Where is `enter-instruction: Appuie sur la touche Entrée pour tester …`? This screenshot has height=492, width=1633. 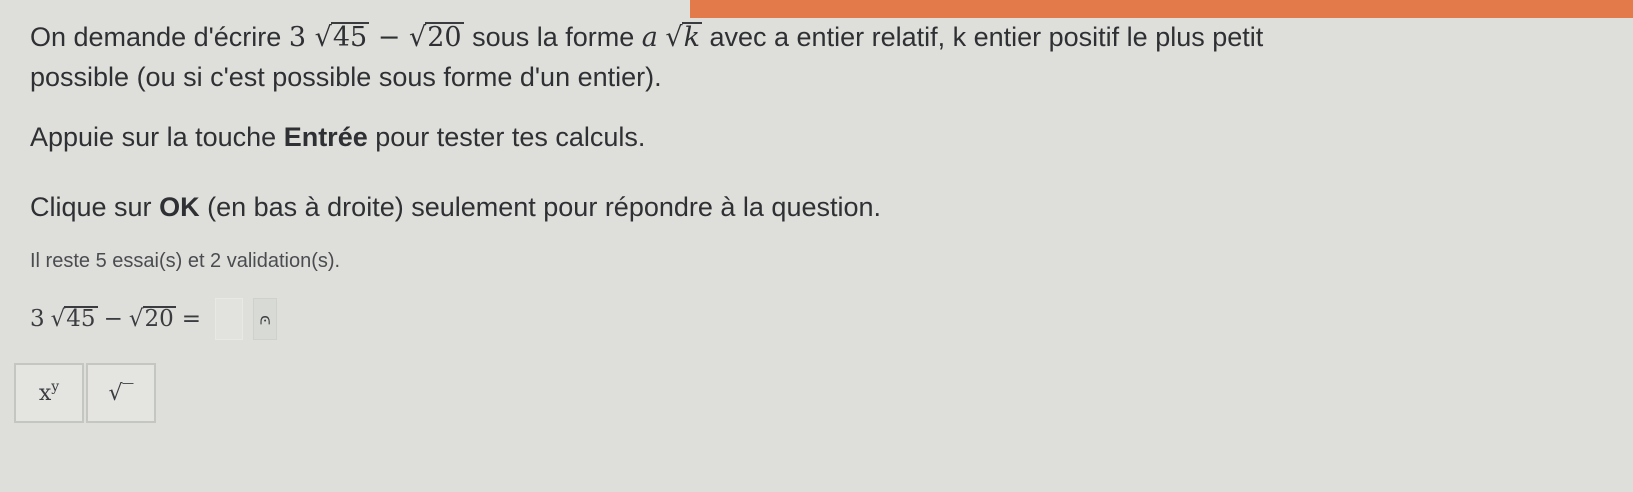 enter-instruction: Appuie sur la touche Entrée pour tester … is located at coordinates (337, 137).